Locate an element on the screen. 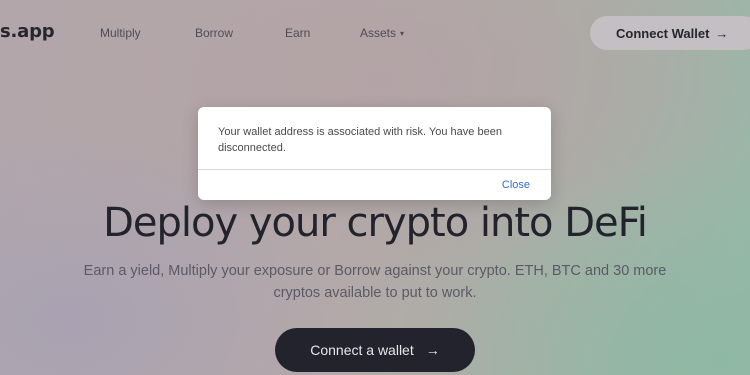 This screenshot has width=750, height=375. nav-link-earn: Earn is located at coordinates (297, 33).